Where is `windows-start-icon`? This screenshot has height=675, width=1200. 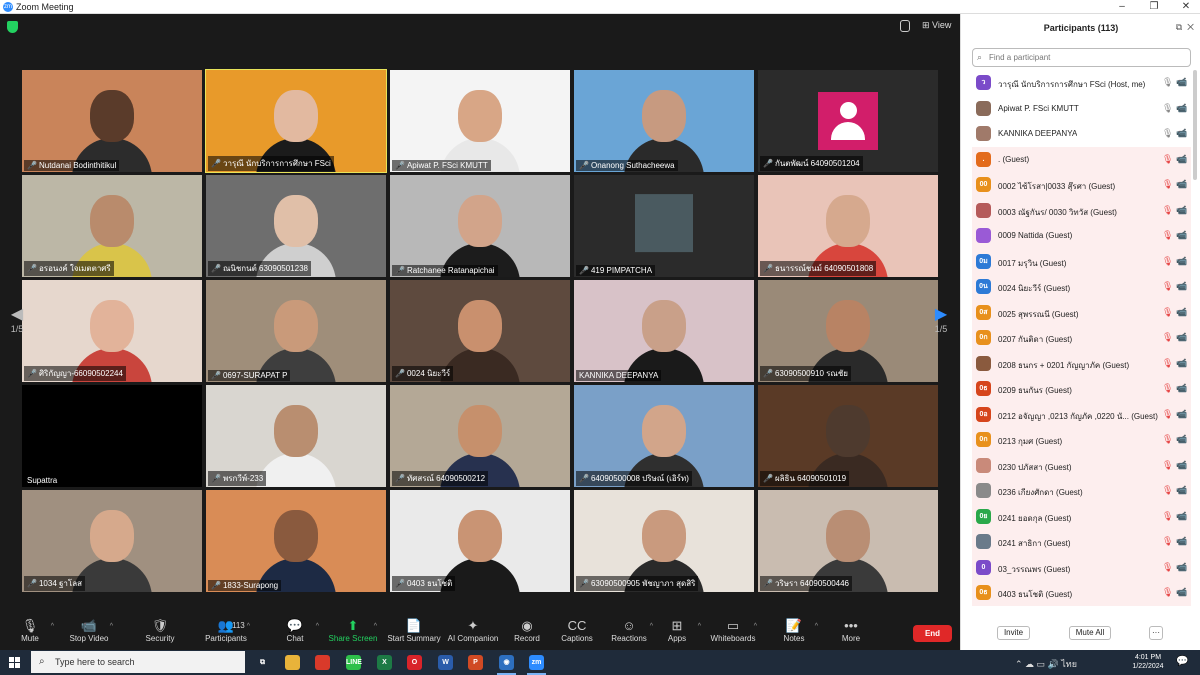
windows-start-icon is located at coordinates (14, 662).